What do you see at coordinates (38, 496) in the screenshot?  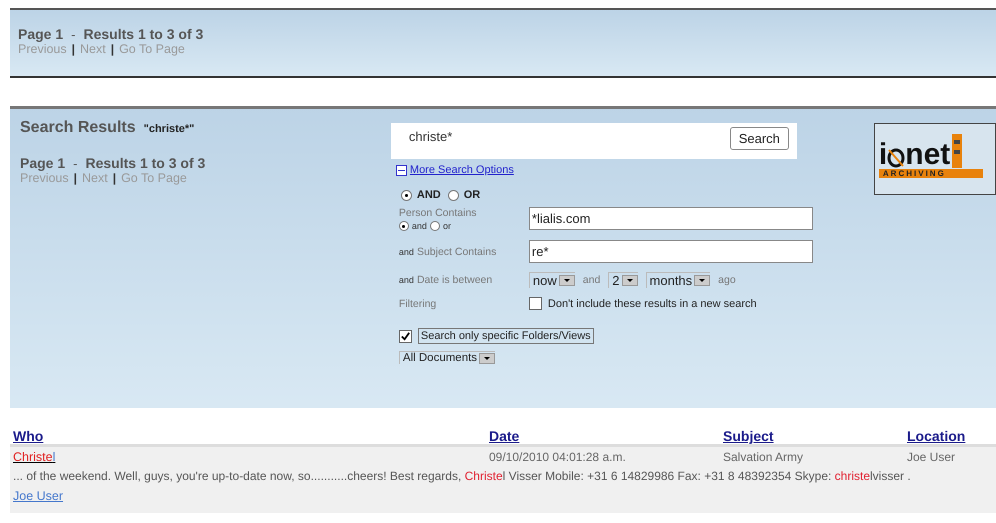 I see `author-link: Joe User` at bounding box center [38, 496].